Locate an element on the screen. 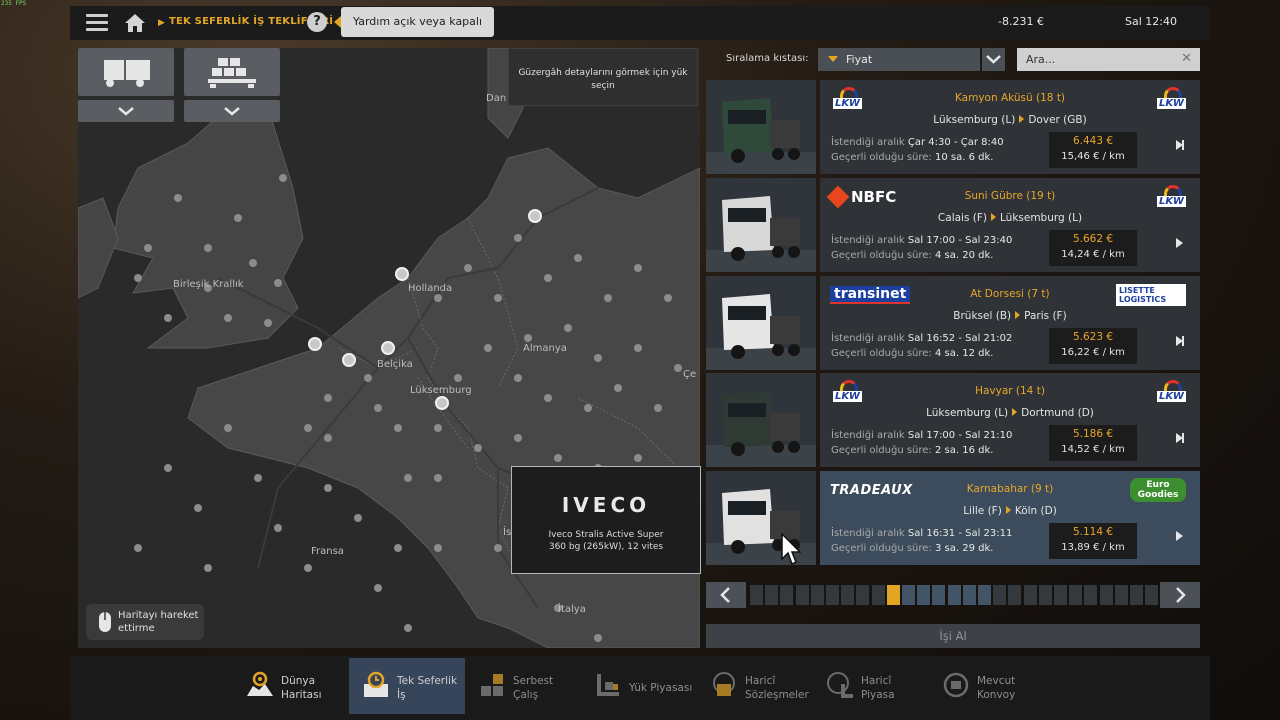 This screenshot has width=1280, height=720. nav-world-map: Dünya Haritası is located at coordinates (291, 686).